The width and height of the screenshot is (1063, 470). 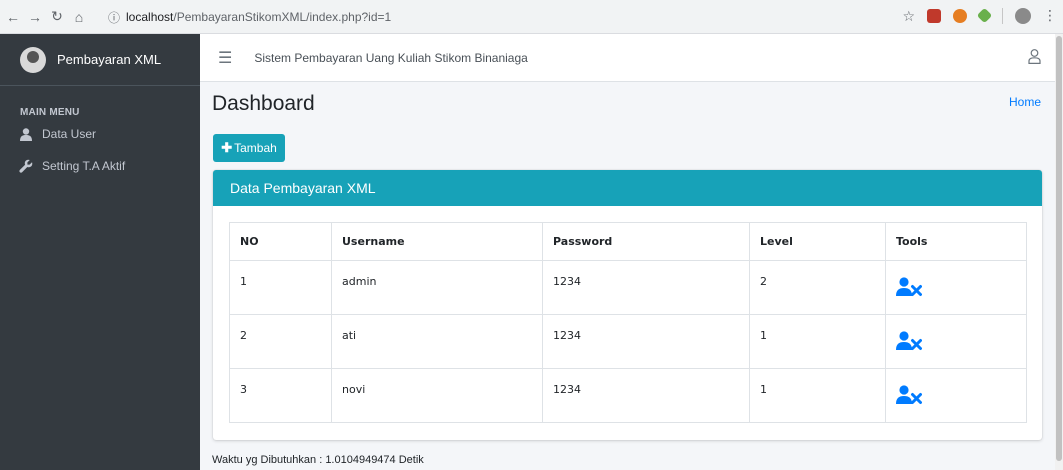 What do you see at coordinates (1050, 15) in the screenshot?
I see `browser-menu-icon: ⋮` at bounding box center [1050, 15].